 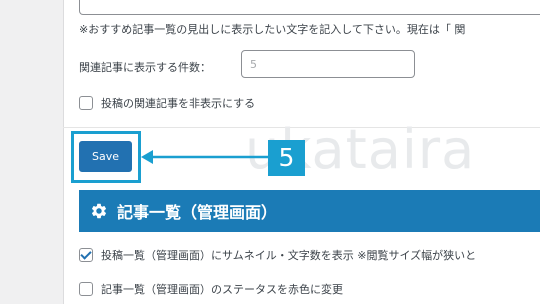 What do you see at coordinates (222, 289) in the screenshot?
I see `red-status-label: 記事一覧（管理画面）のステータスを赤色に変更` at bounding box center [222, 289].